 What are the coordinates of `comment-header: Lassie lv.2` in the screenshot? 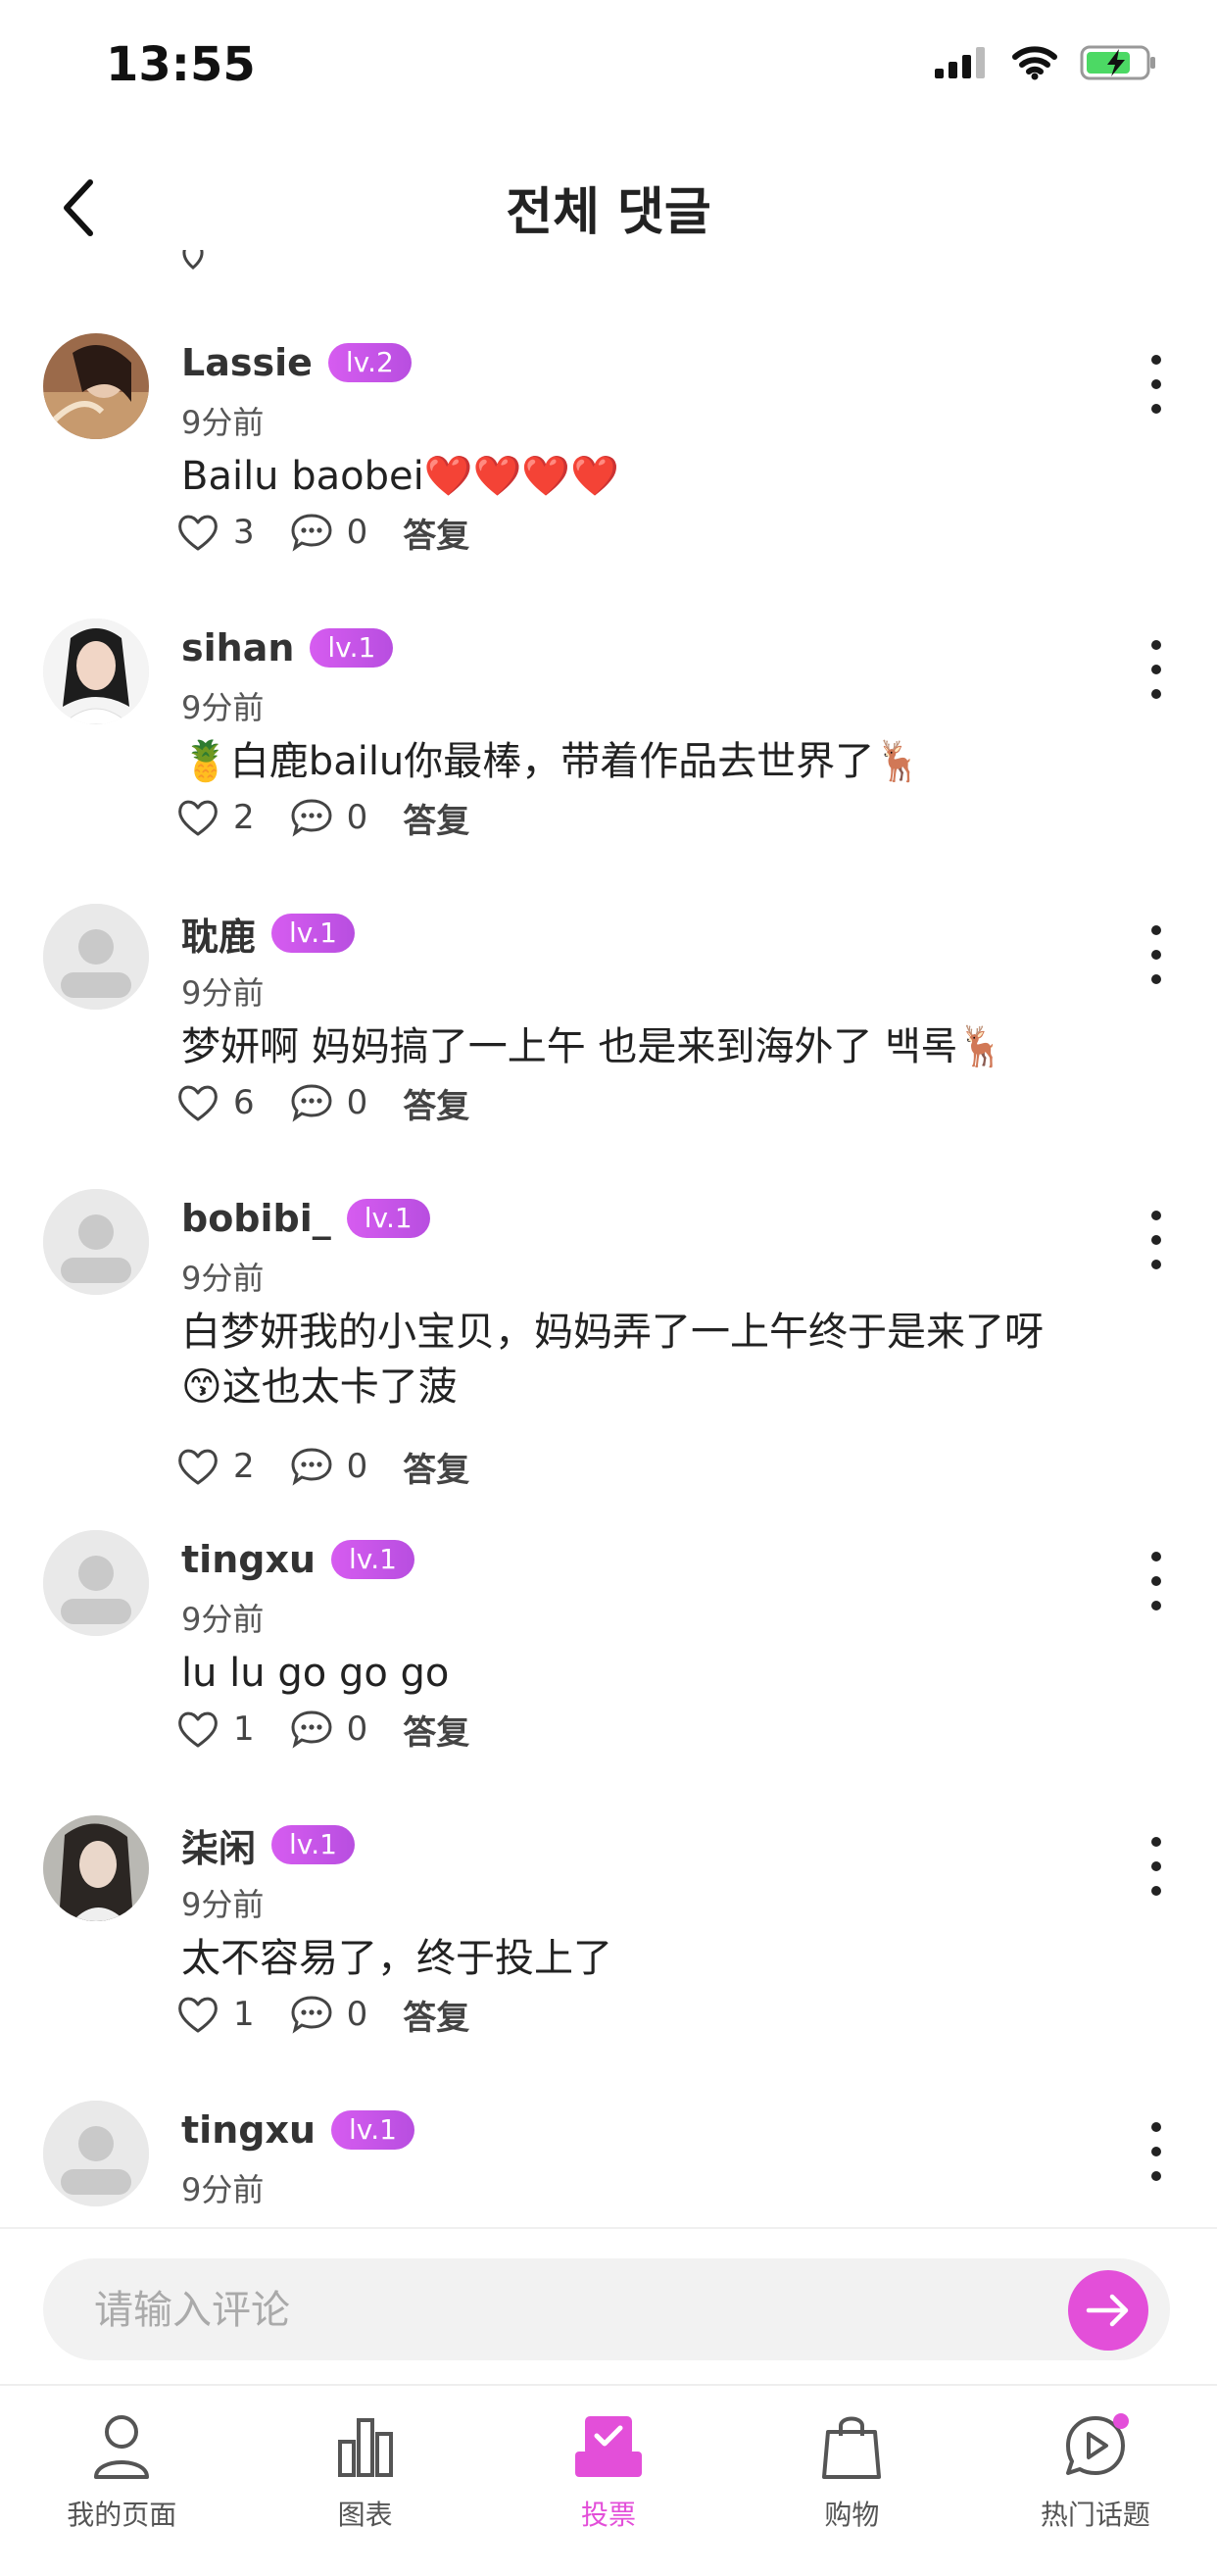 It's located at (296, 362).